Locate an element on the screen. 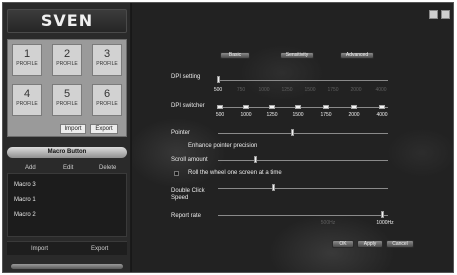 The image size is (457, 275). report-rate-slider-thumb is located at coordinates (382, 214).